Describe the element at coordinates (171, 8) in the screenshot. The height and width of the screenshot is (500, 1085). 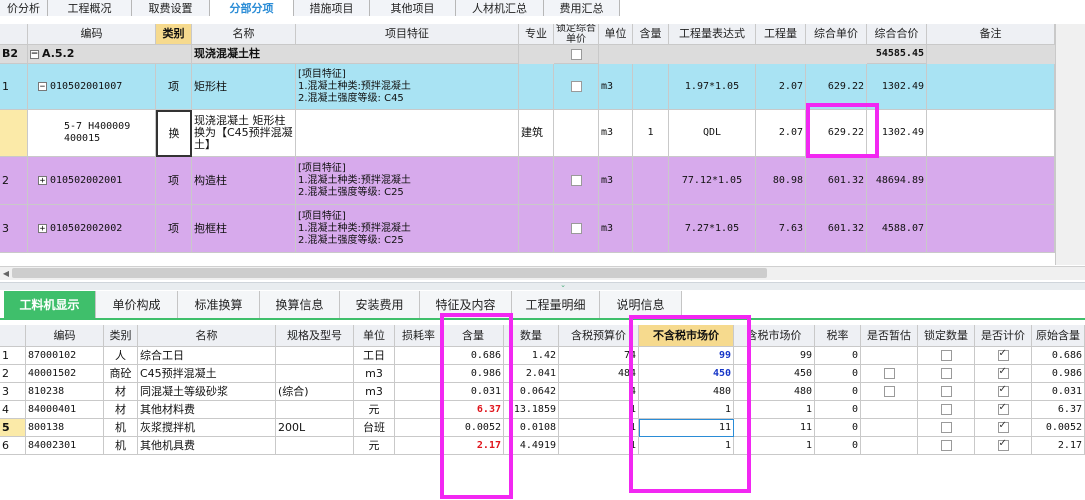
I see `tab-fee-settings: 取费设置` at that location.